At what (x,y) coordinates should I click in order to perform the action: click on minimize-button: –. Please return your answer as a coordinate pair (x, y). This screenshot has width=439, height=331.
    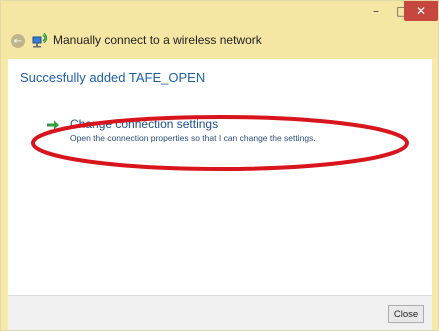
    Looking at the image, I should click on (376, 11).